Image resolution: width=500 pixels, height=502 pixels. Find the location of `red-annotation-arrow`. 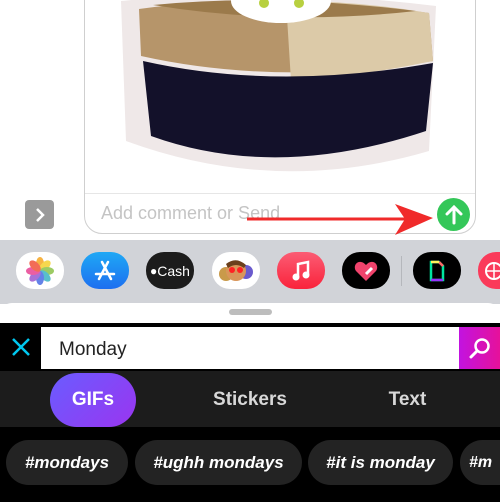

red-annotation-arrow is located at coordinates (340, 219).